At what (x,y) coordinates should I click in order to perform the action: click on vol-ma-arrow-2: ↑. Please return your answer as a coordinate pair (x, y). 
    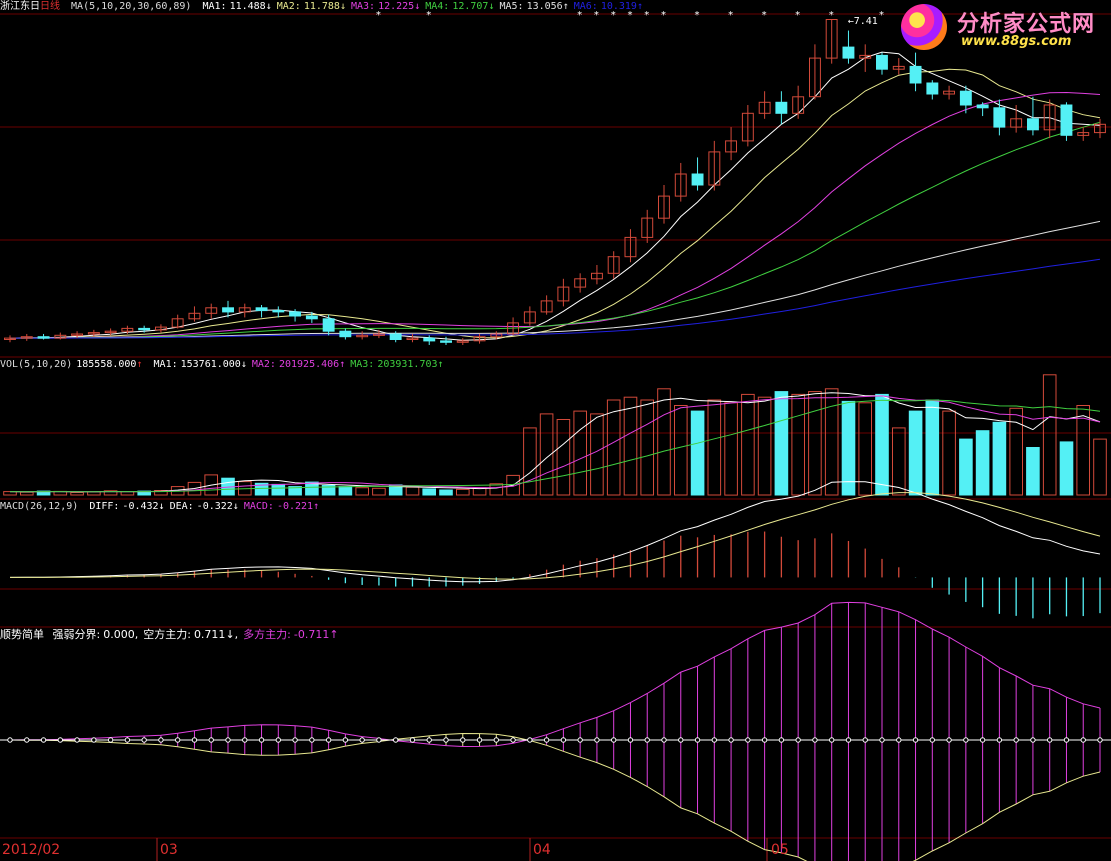
    Looking at the image, I should click on (342, 364).